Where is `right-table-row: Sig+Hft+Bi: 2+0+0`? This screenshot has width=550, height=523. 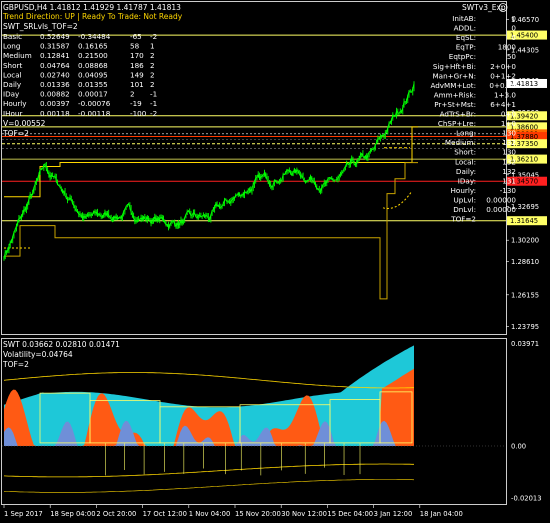
right-table-row: Sig+Hft+Bi: 2+0+0 is located at coordinates (475, 66).